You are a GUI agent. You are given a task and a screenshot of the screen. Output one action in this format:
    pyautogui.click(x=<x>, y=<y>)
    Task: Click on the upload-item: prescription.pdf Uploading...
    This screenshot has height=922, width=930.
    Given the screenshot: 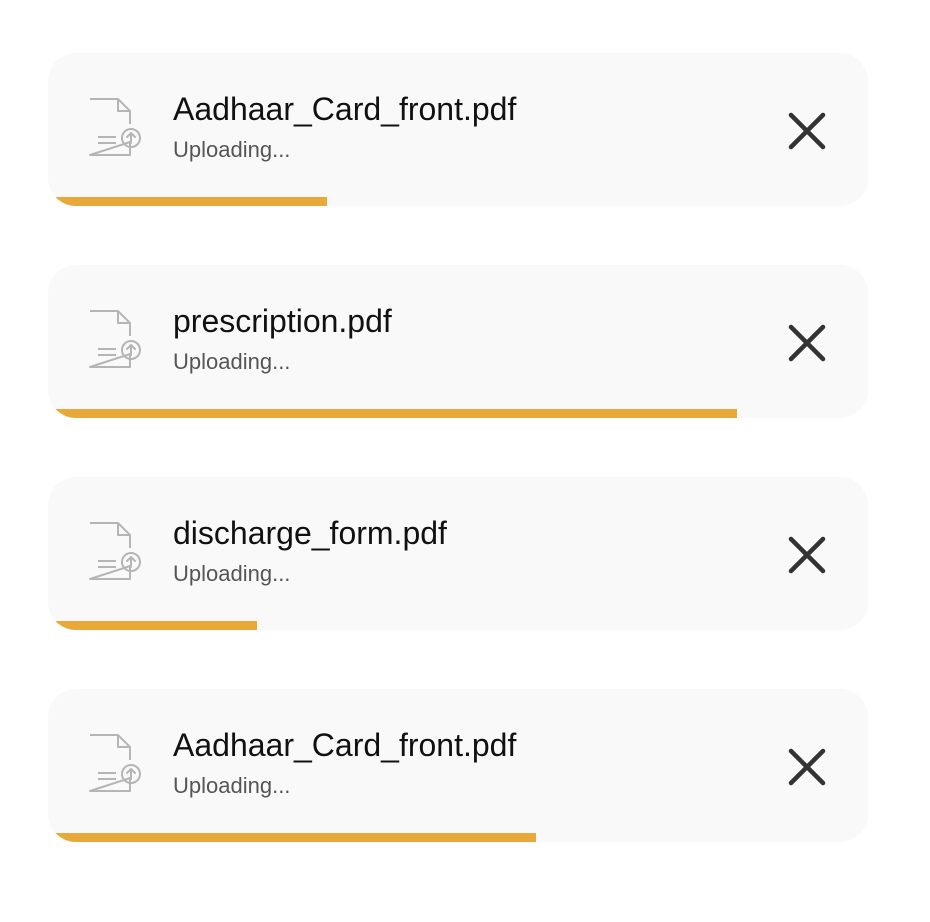 What is the action you would take?
    pyautogui.click(x=458, y=341)
    